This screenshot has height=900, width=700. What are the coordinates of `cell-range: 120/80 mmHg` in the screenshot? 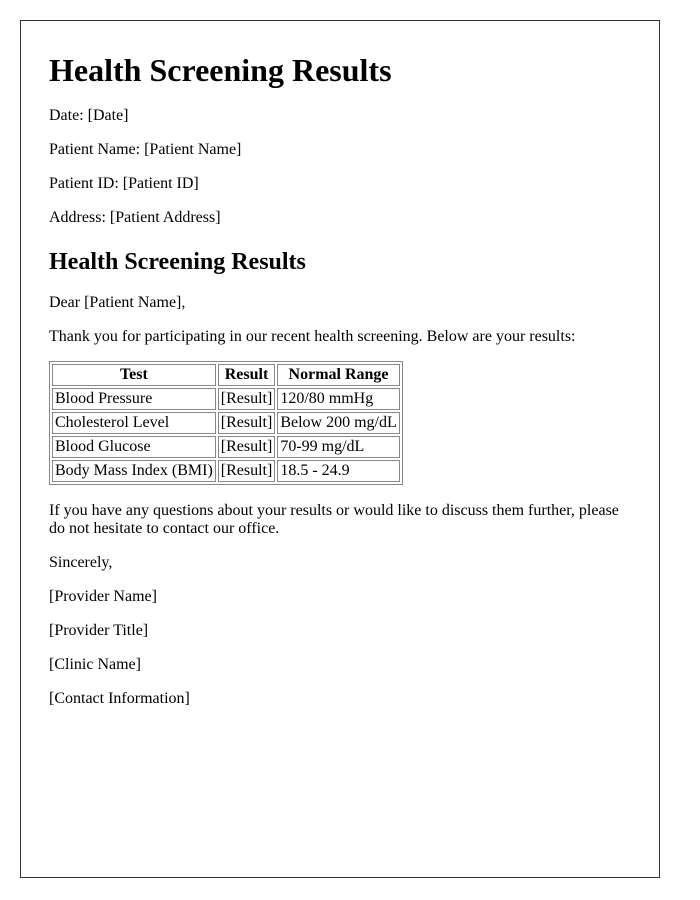 It's located at (338, 399).